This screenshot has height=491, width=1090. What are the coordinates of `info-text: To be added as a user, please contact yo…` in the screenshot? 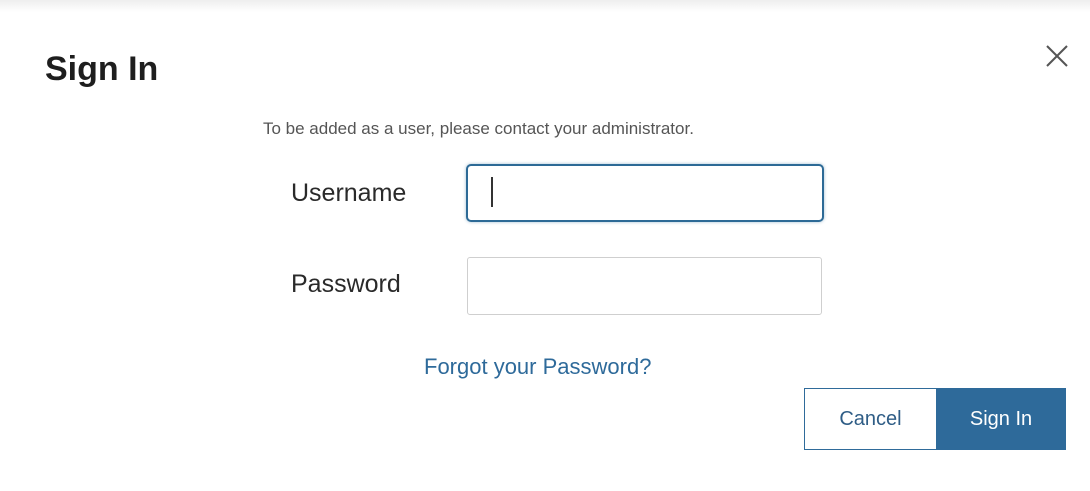 It's located at (478, 128).